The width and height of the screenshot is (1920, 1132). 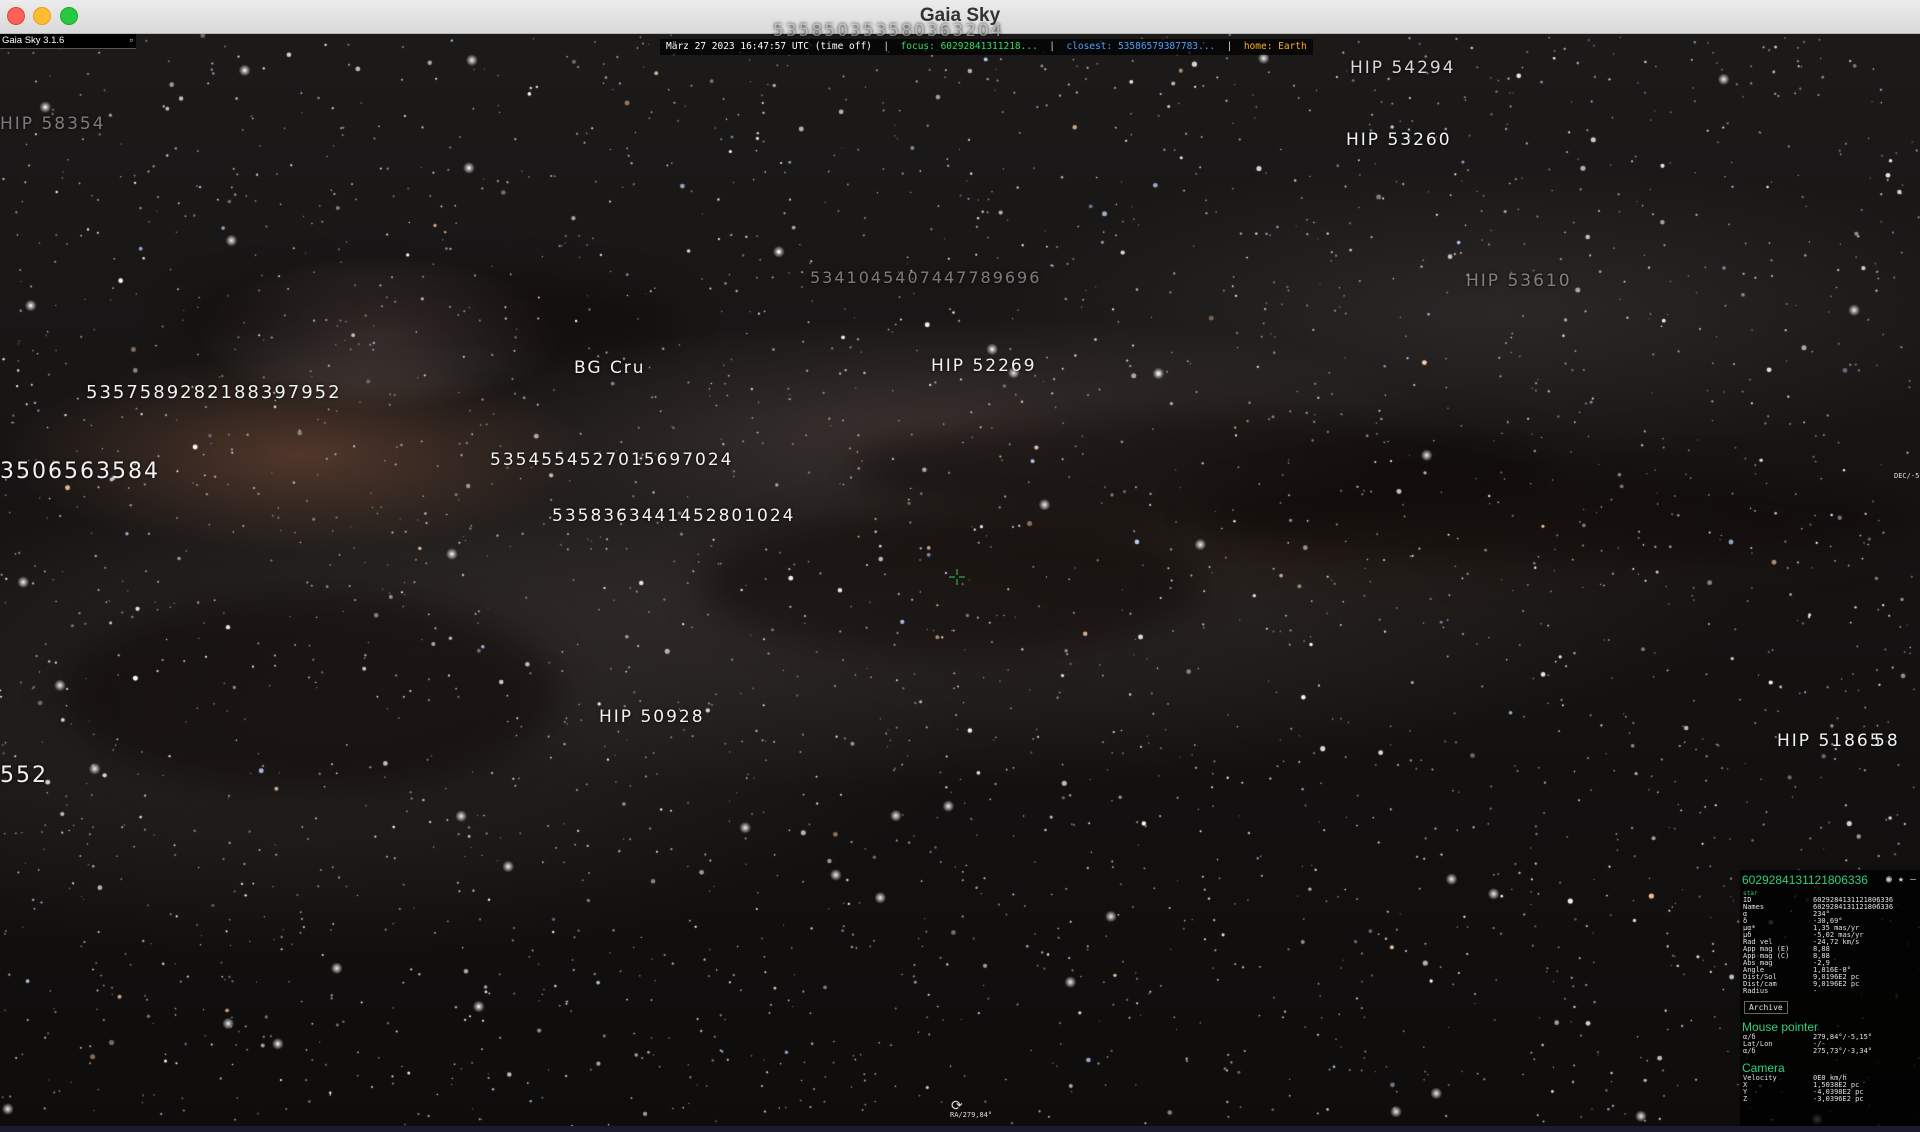 I want to click on collapse-icon: –, so click(x=1913, y=879).